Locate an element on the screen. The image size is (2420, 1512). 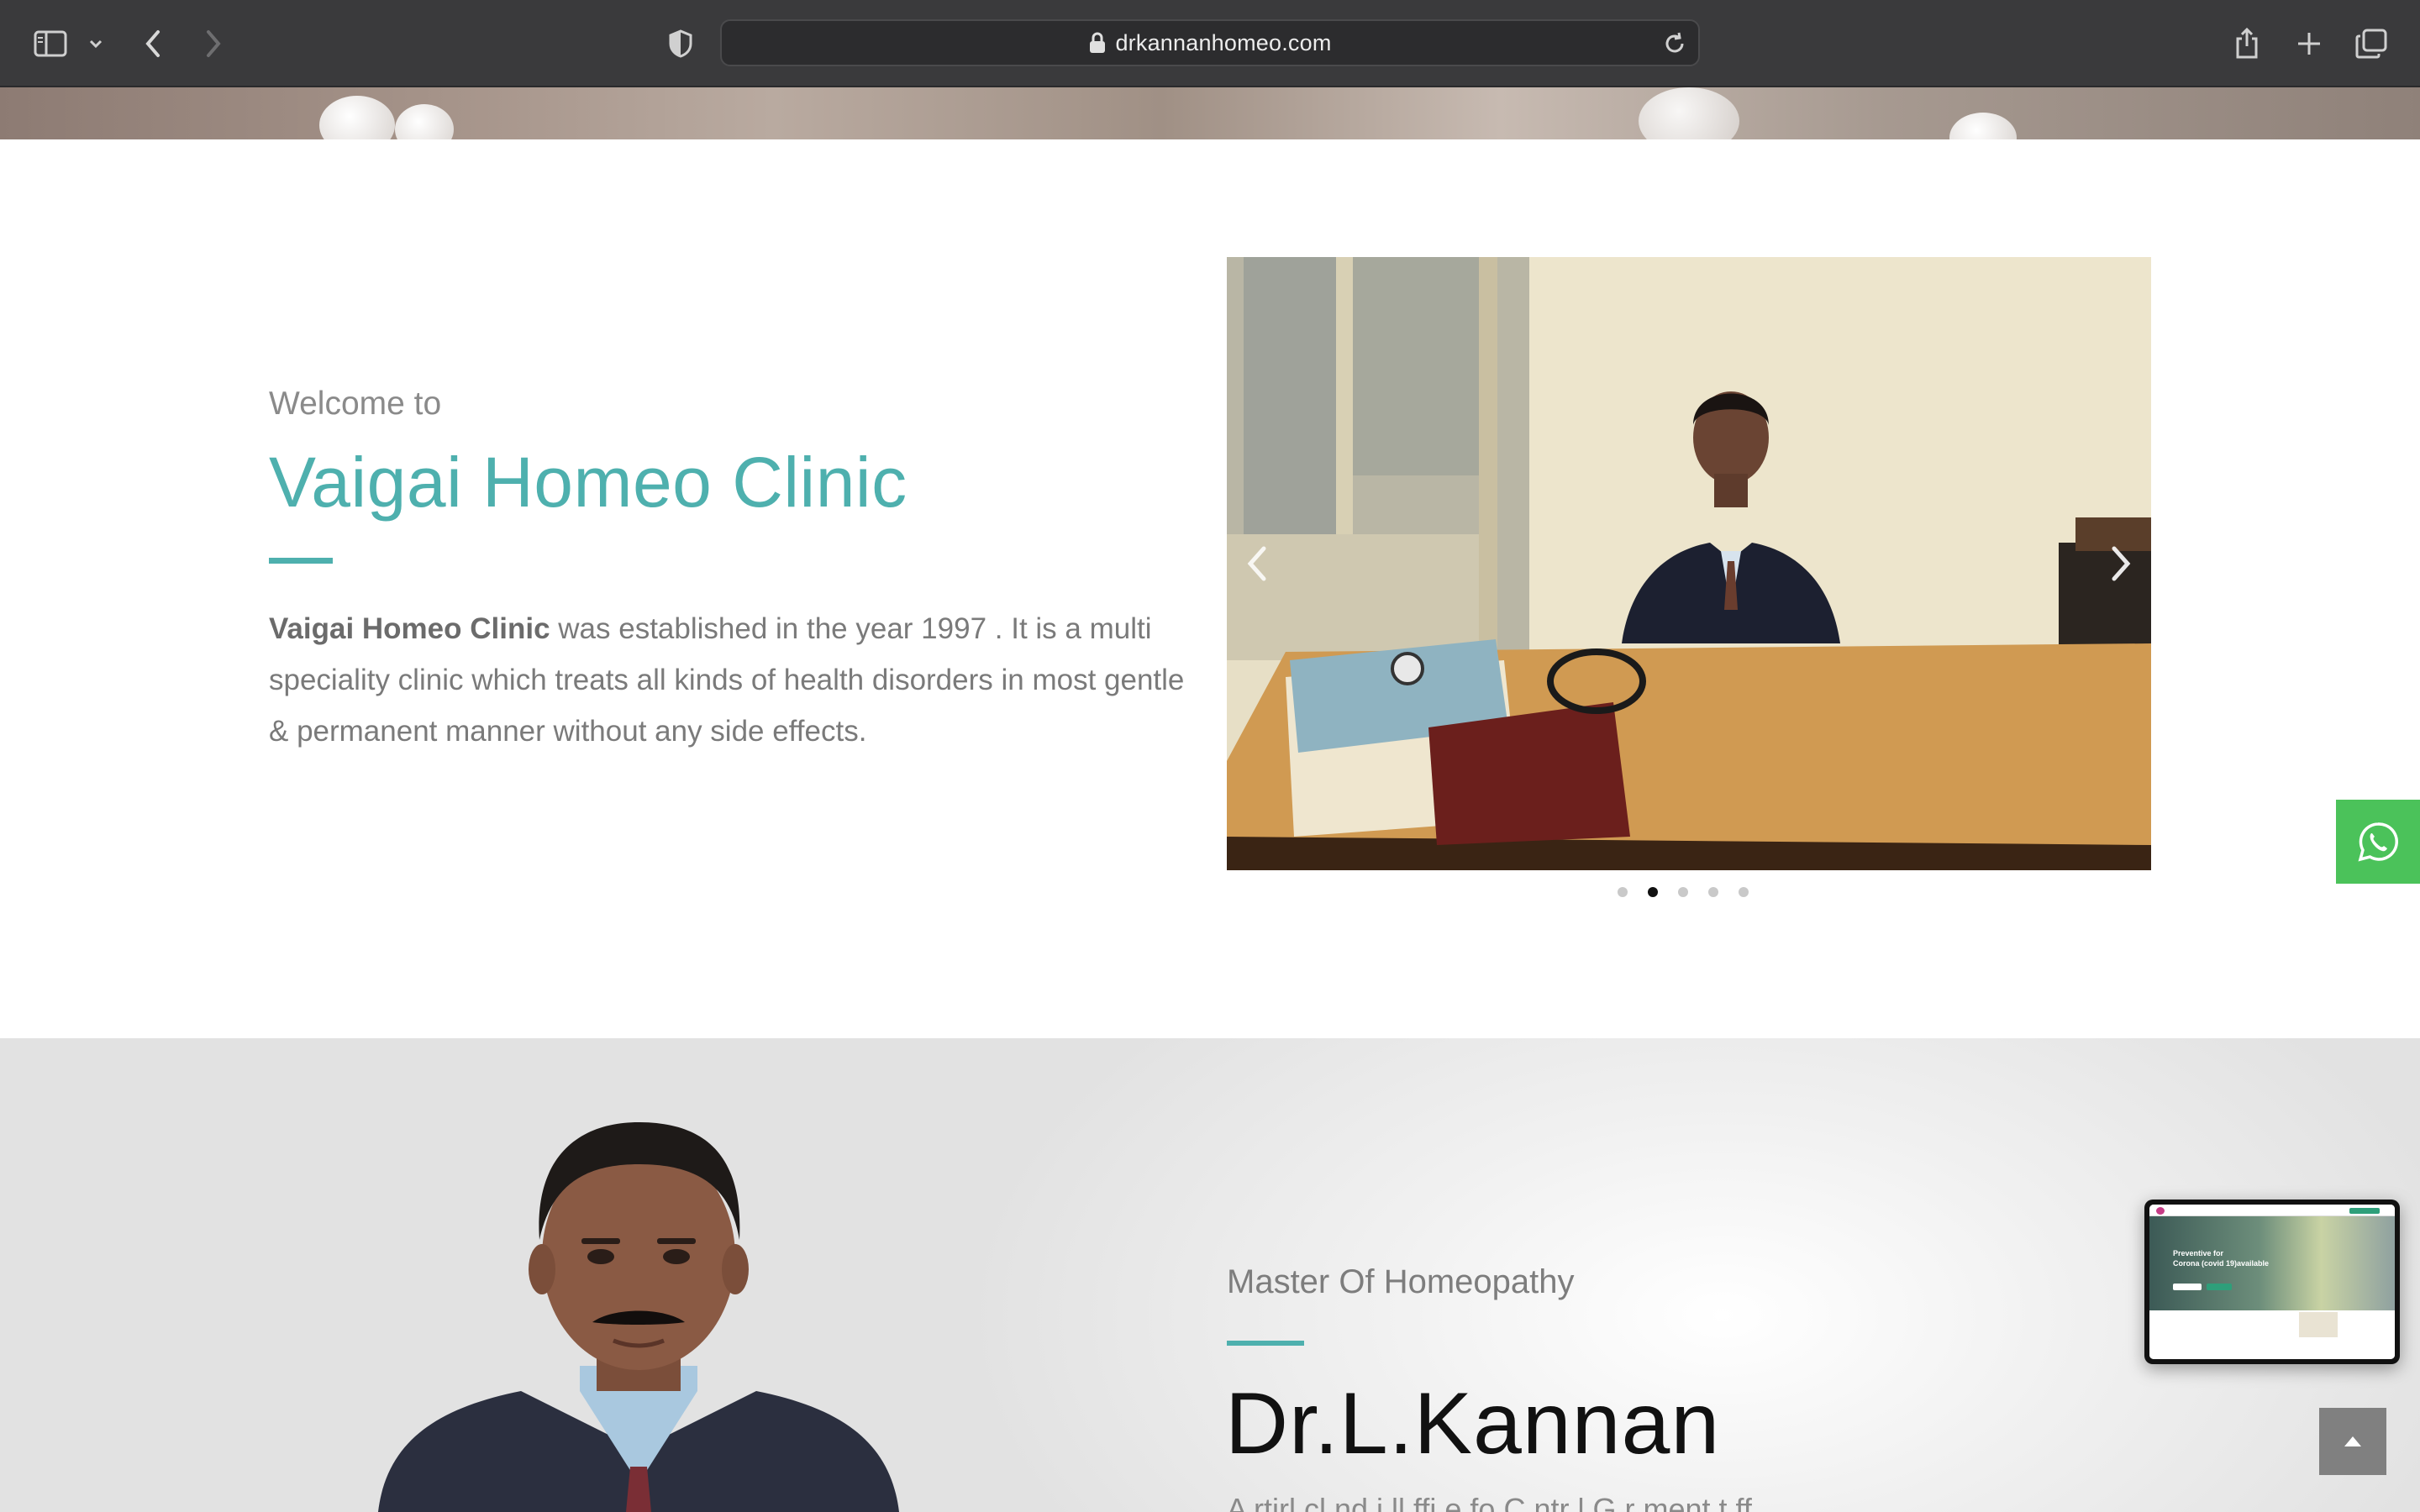
share-icon is located at coordinates (2246, 43).